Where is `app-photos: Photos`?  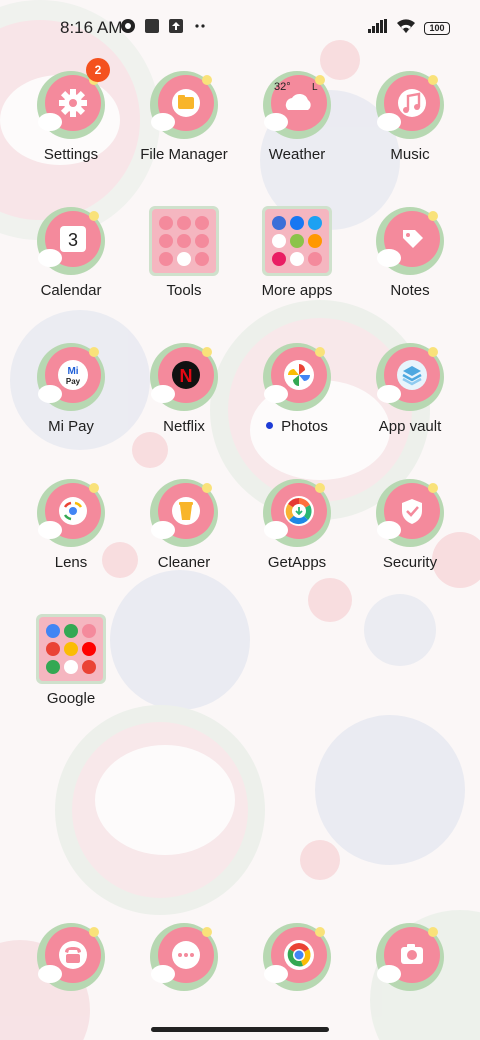
app-photos: Photos is located at coordinates (297, 388).